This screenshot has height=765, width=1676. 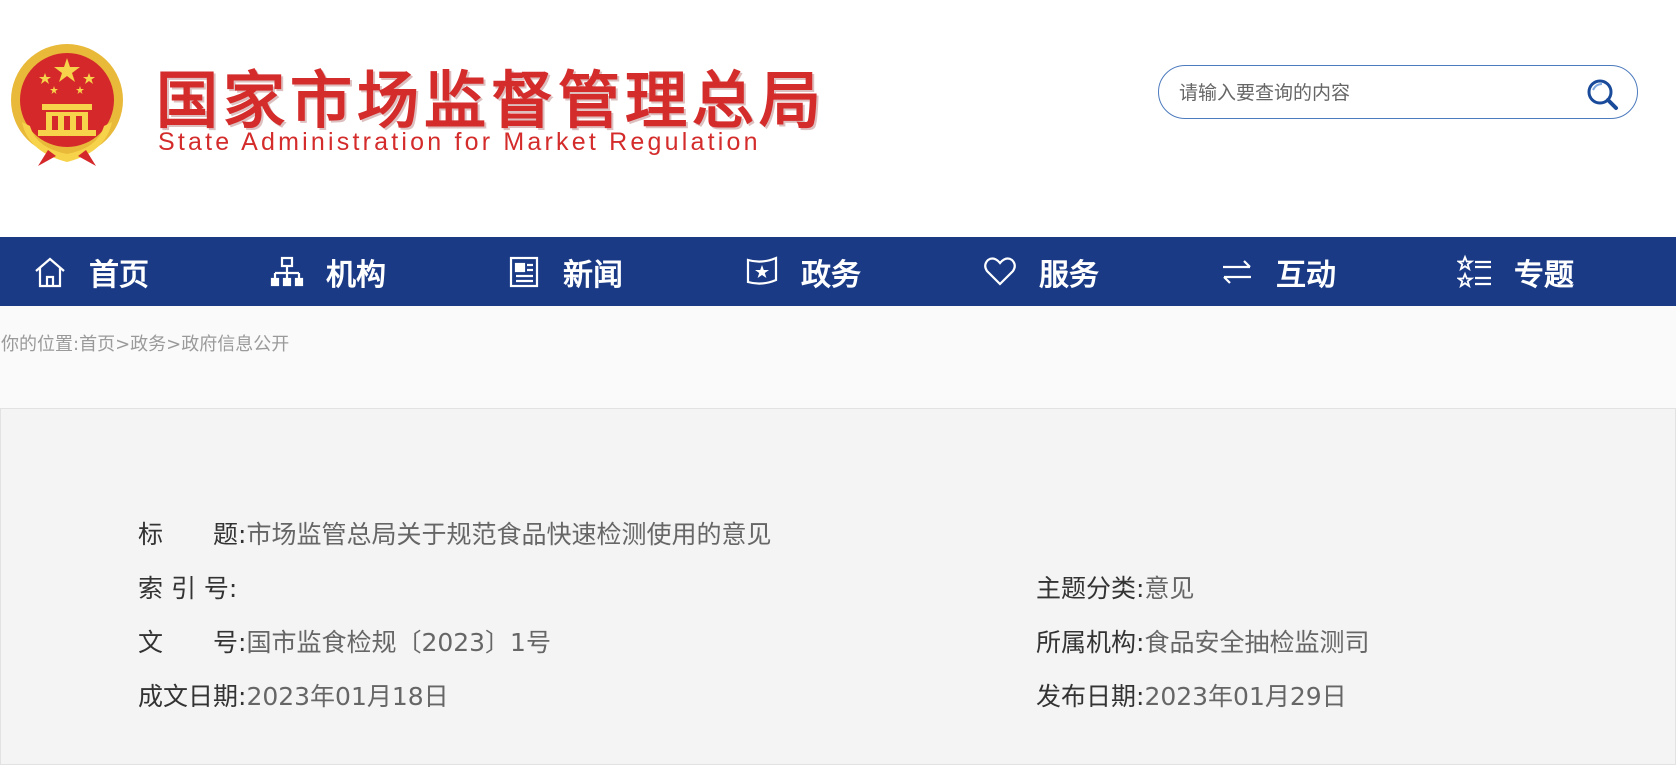 What do you see at coordinates (40, 344) in the screenshot?
I see `breadcrumb-prefix: 你的位置:` at bounding box center [40, 344].